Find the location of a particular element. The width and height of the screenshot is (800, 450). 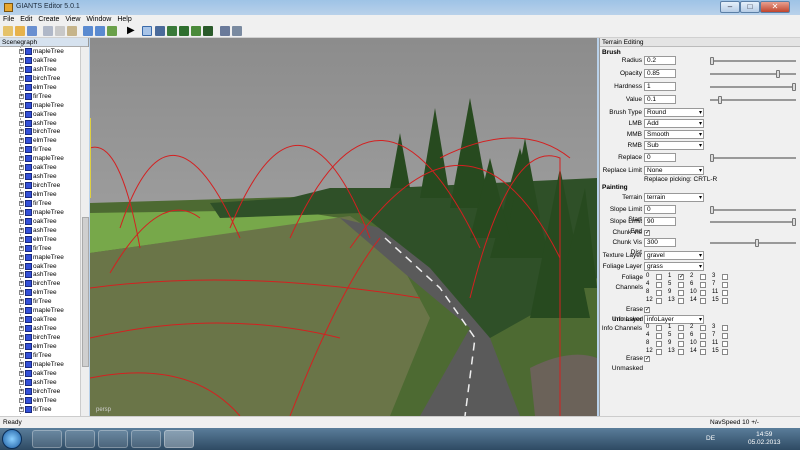

erase-unmasked-checkbox: ✓ is located at coordinates (647, 310).